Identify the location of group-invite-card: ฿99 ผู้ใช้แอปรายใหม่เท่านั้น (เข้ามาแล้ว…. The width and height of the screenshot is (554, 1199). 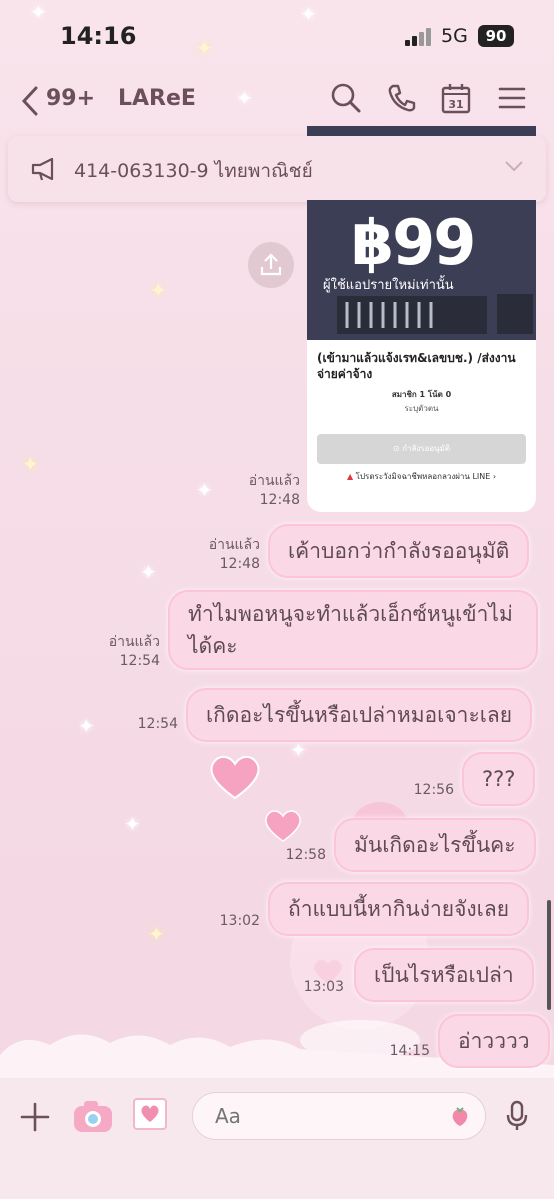
(421, 356).